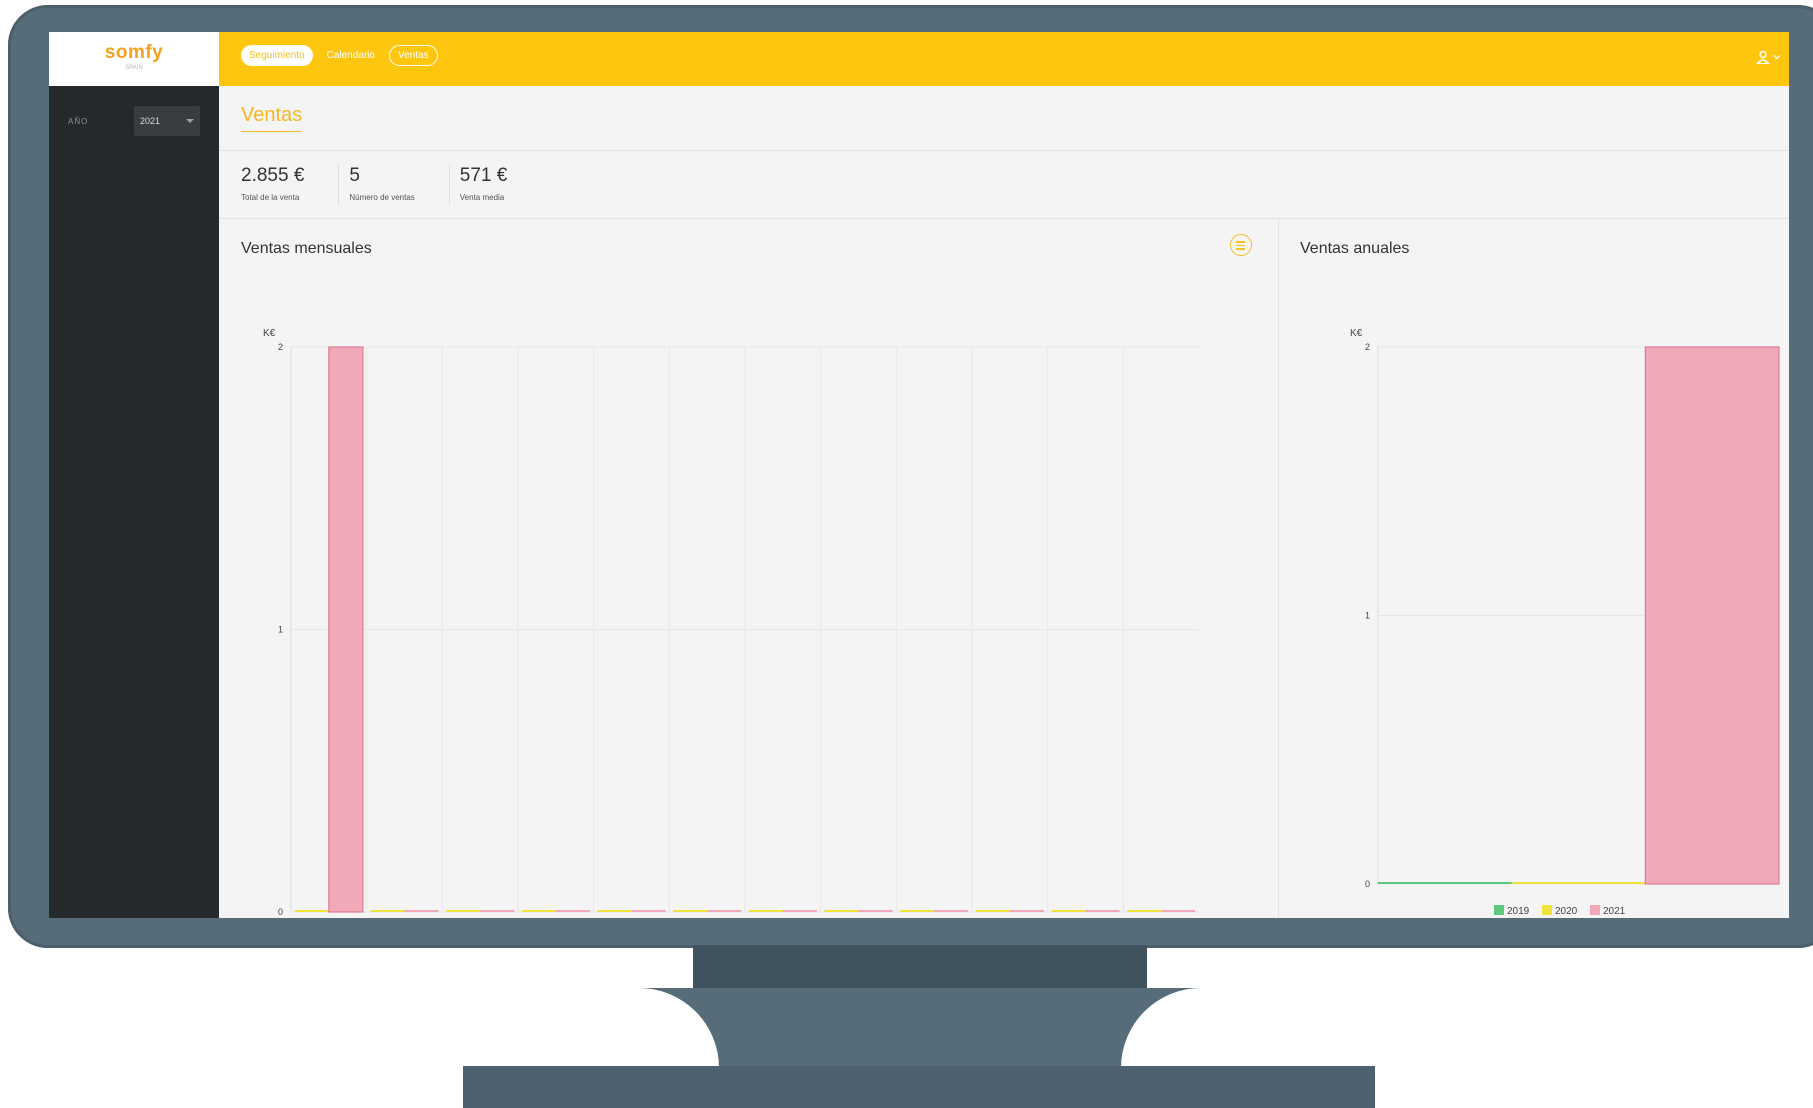 This screenshot has height=1108, width=1813. I want to click on dropdown-arrow-icon, so click(190, 121).